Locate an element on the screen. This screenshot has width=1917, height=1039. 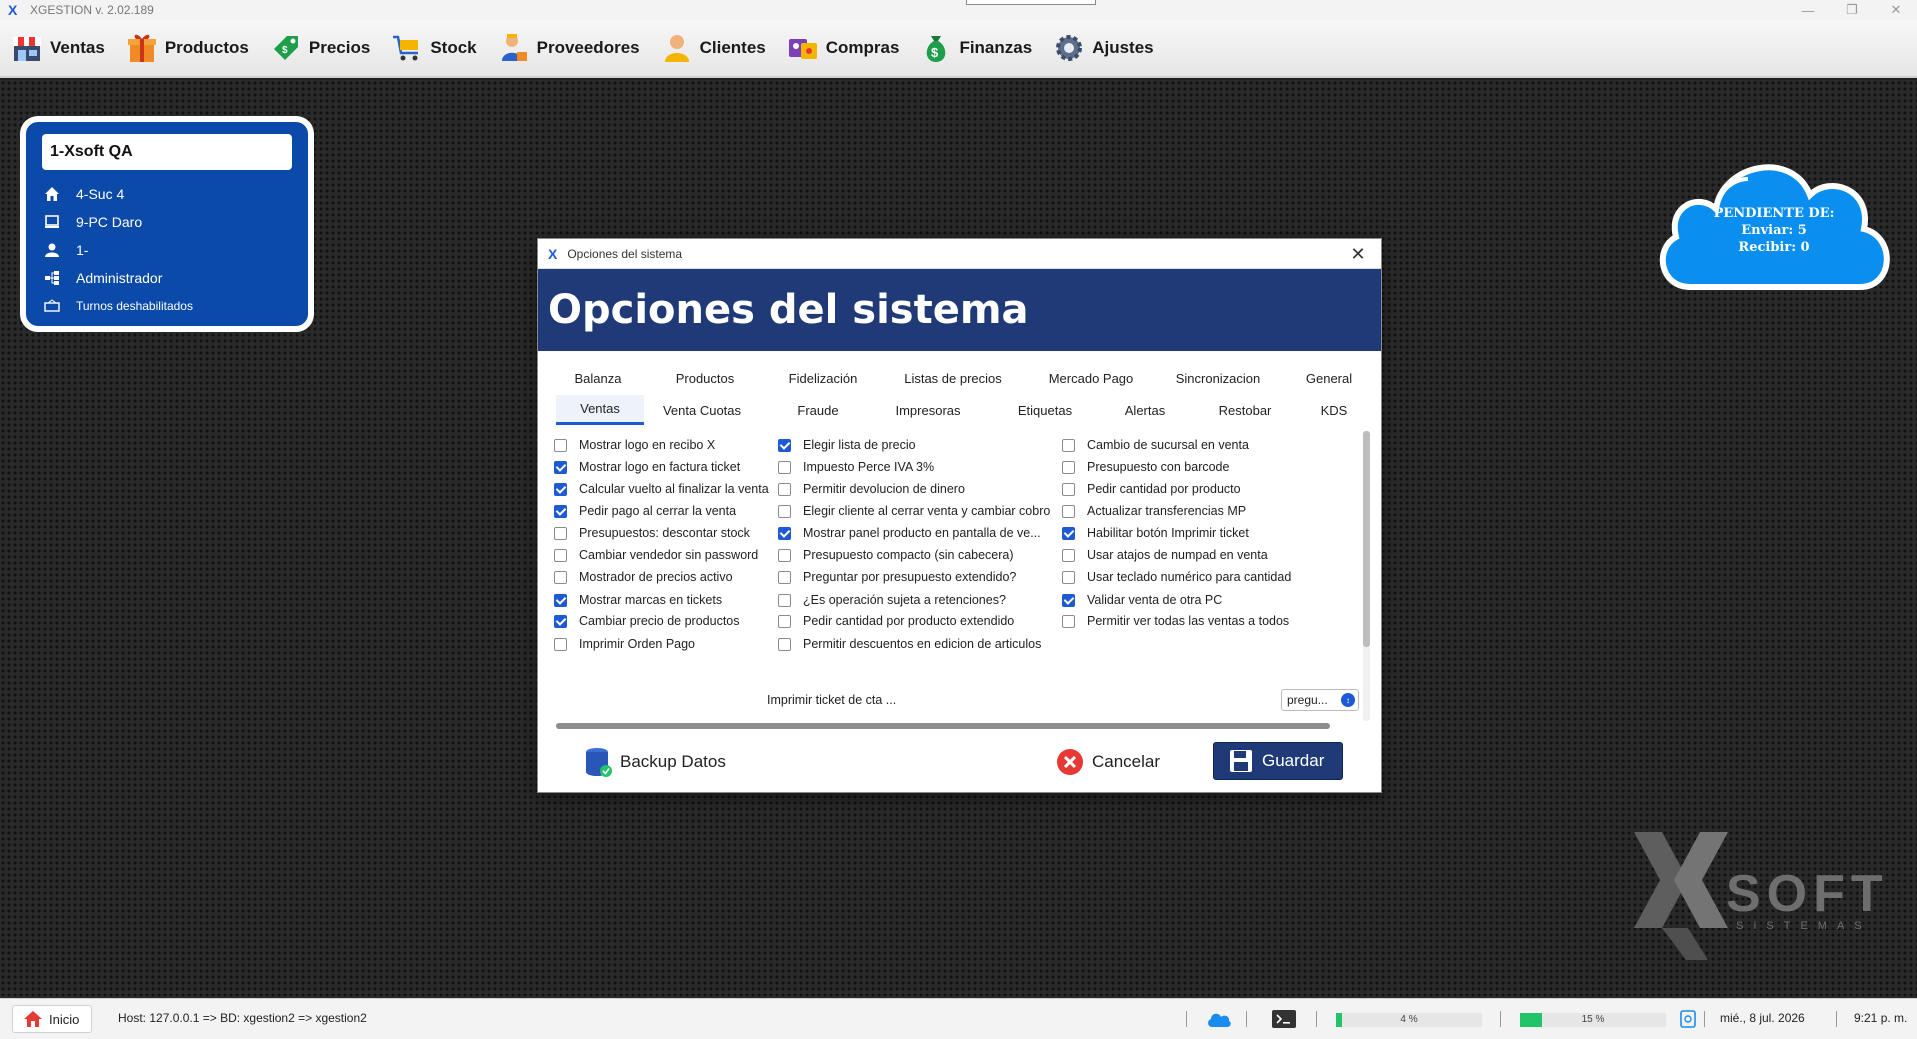
option-col1-2: Calcular vuelto al finalizar la venta is located at coordinates (661, 489).